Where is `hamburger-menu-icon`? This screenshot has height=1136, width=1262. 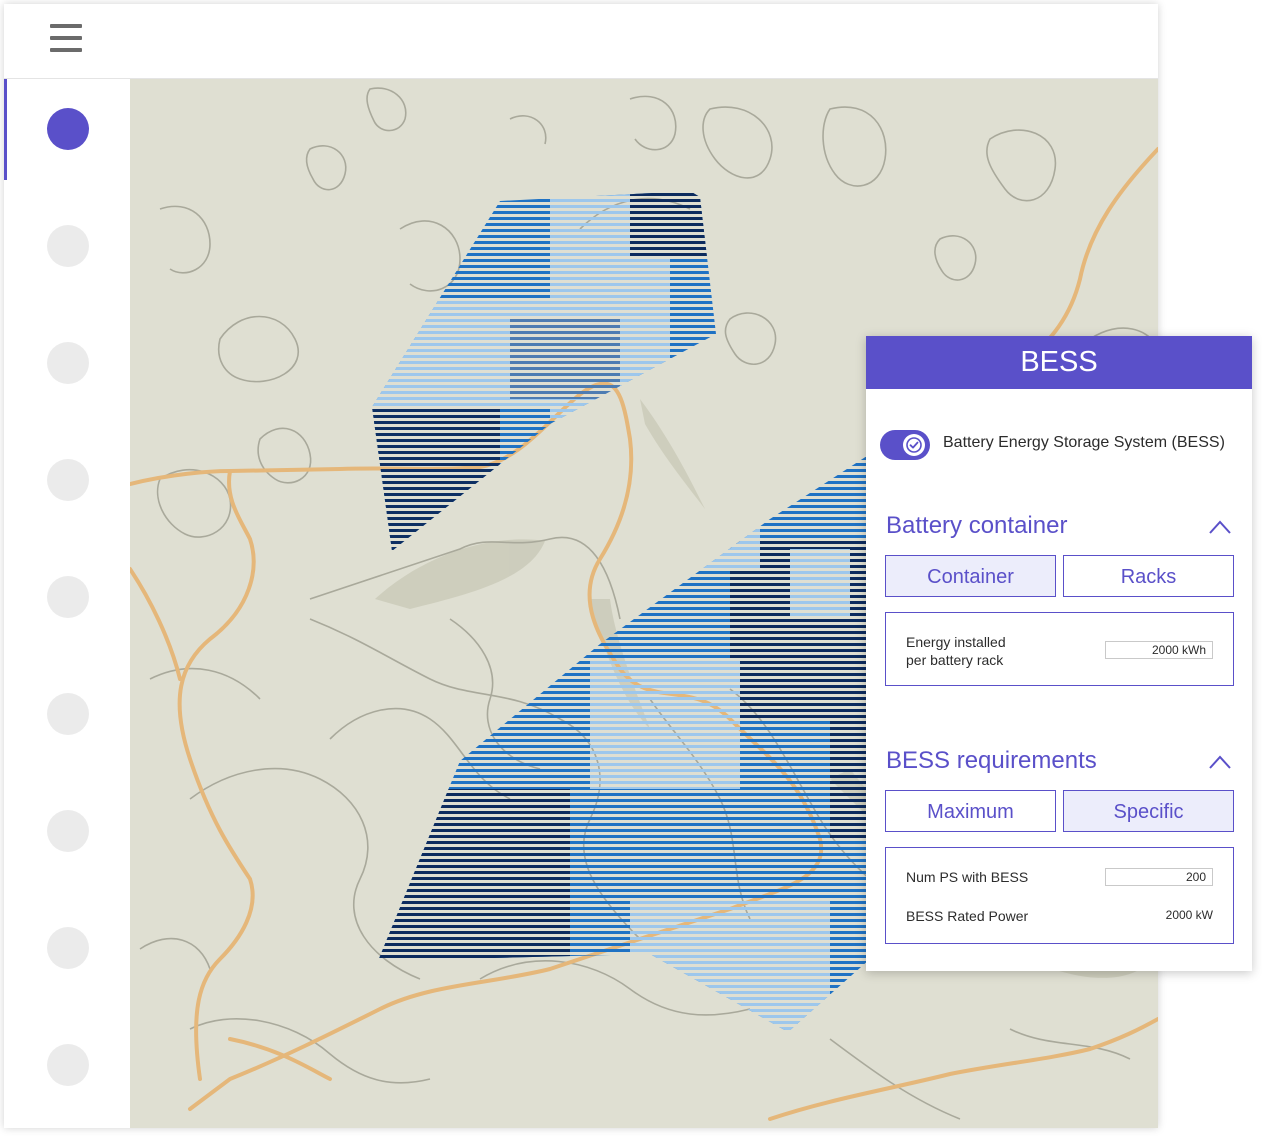
hamburger-menu-icon is located at coordinates (67, 40).